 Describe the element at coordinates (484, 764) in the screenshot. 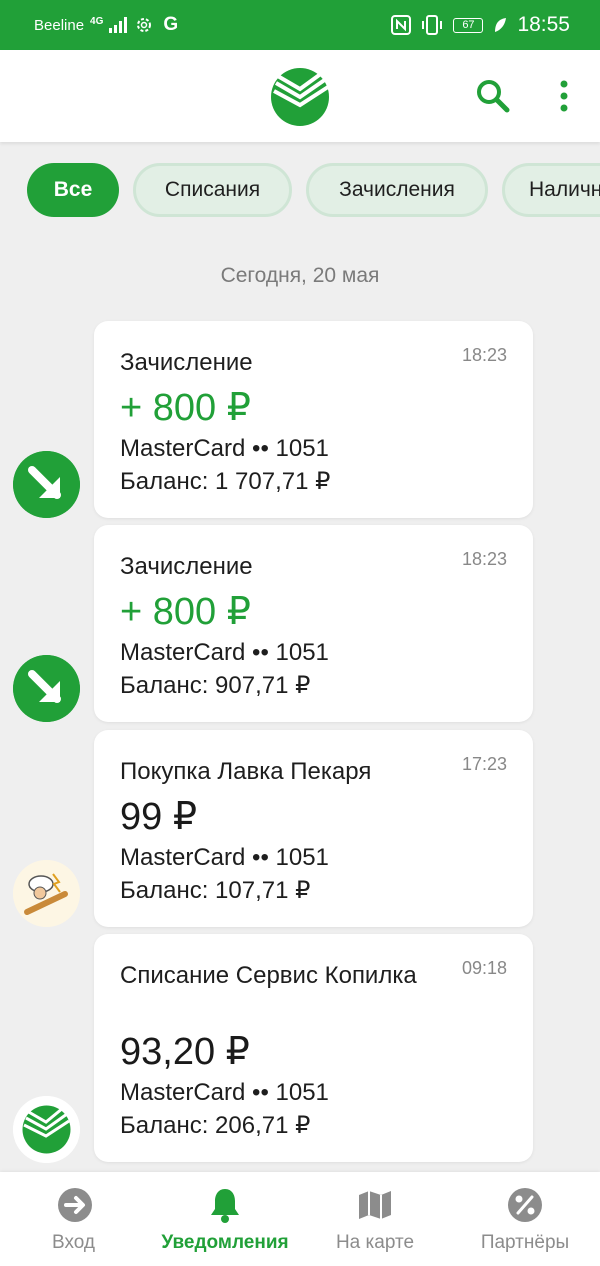

I see `notification-time: 17:23` at that location.